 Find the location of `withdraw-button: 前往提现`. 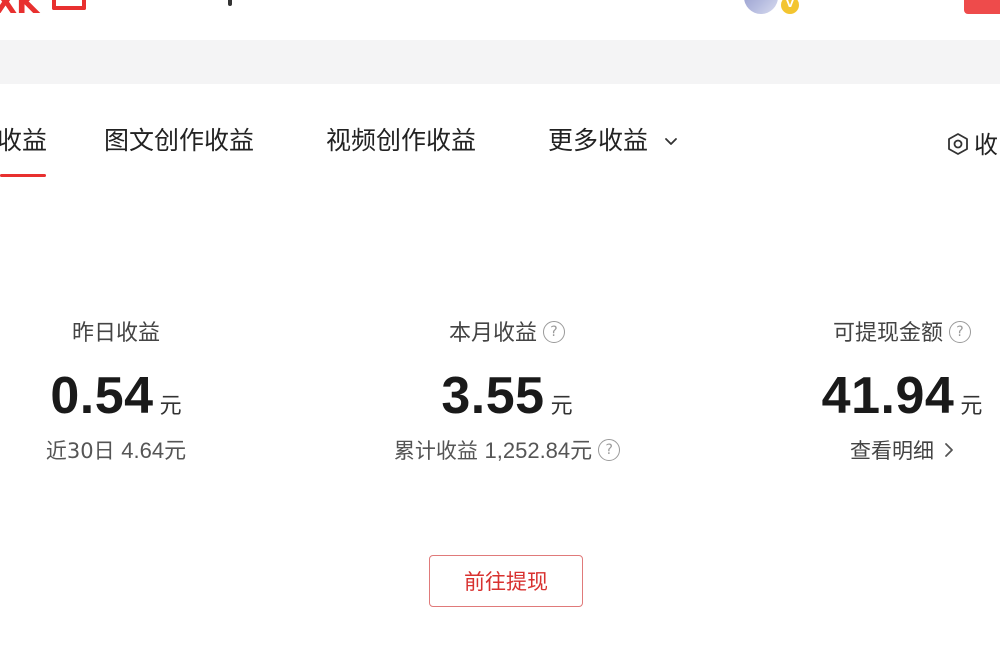

withdraw-button: 前往提现 is located at coordinates (506, 581).